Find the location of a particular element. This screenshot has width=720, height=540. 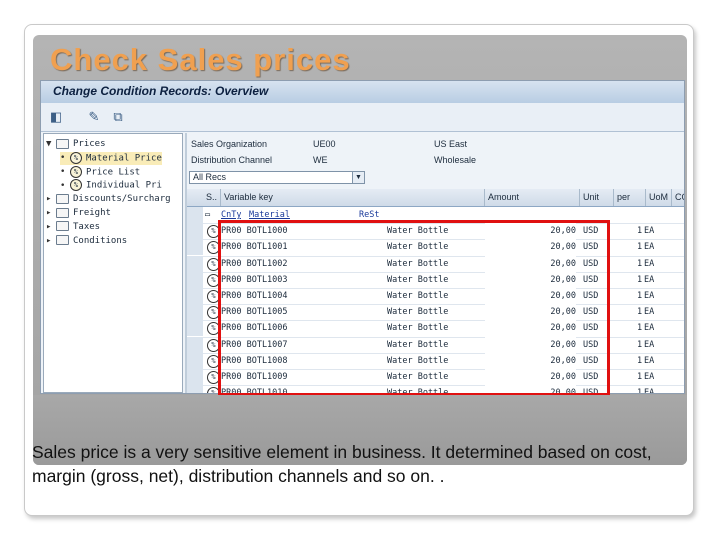

col-s: S.. is located at coordinates (212, 197).